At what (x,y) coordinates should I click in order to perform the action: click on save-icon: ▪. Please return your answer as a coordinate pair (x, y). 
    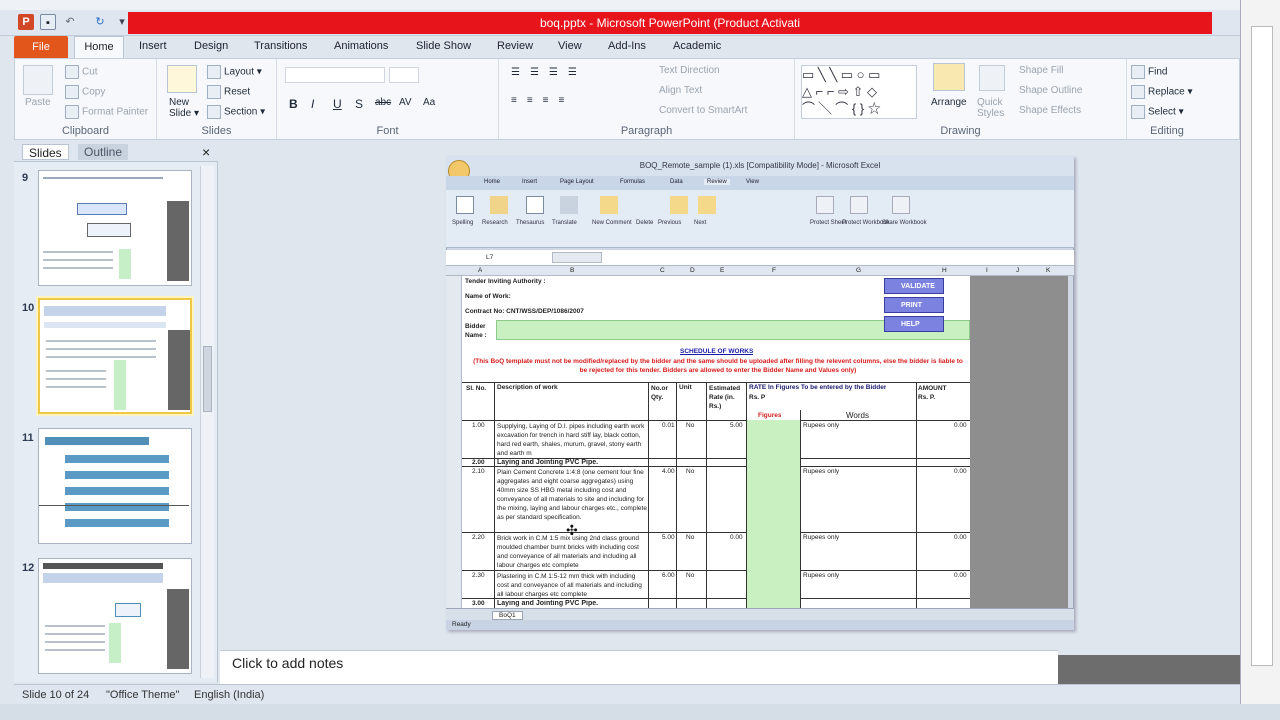
    Looking at the image, I should click on (48, 22).